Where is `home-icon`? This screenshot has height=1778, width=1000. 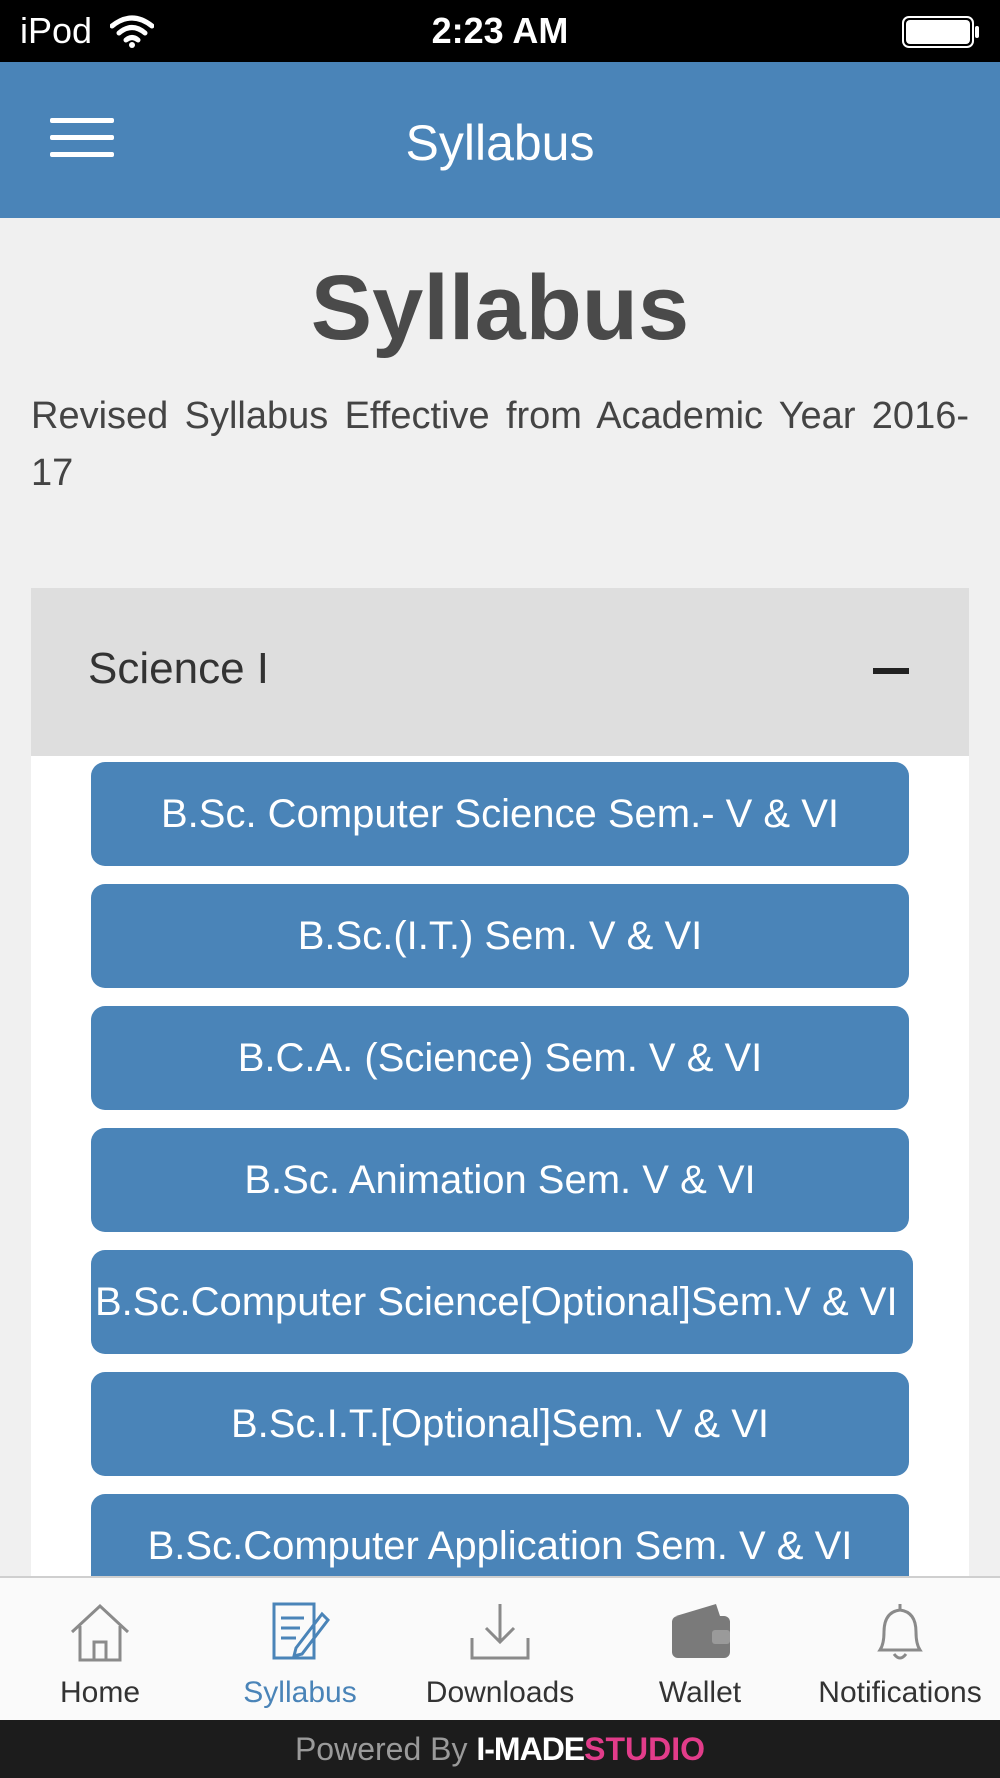 home-icon is located at coordinates (100, 1632).